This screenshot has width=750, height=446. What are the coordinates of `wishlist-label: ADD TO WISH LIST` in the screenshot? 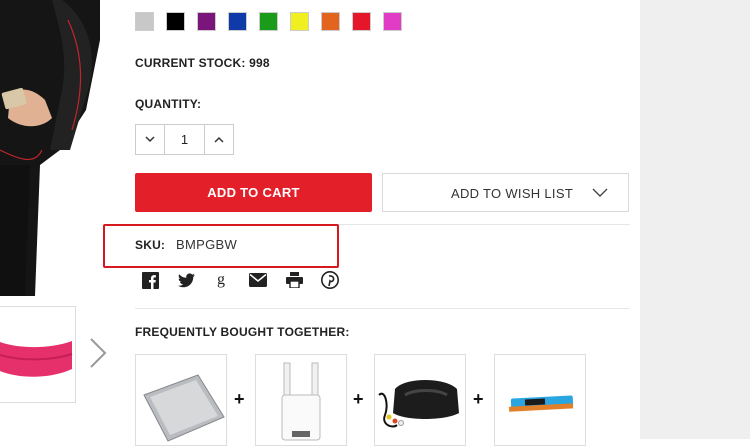 It's located at (512, 193).